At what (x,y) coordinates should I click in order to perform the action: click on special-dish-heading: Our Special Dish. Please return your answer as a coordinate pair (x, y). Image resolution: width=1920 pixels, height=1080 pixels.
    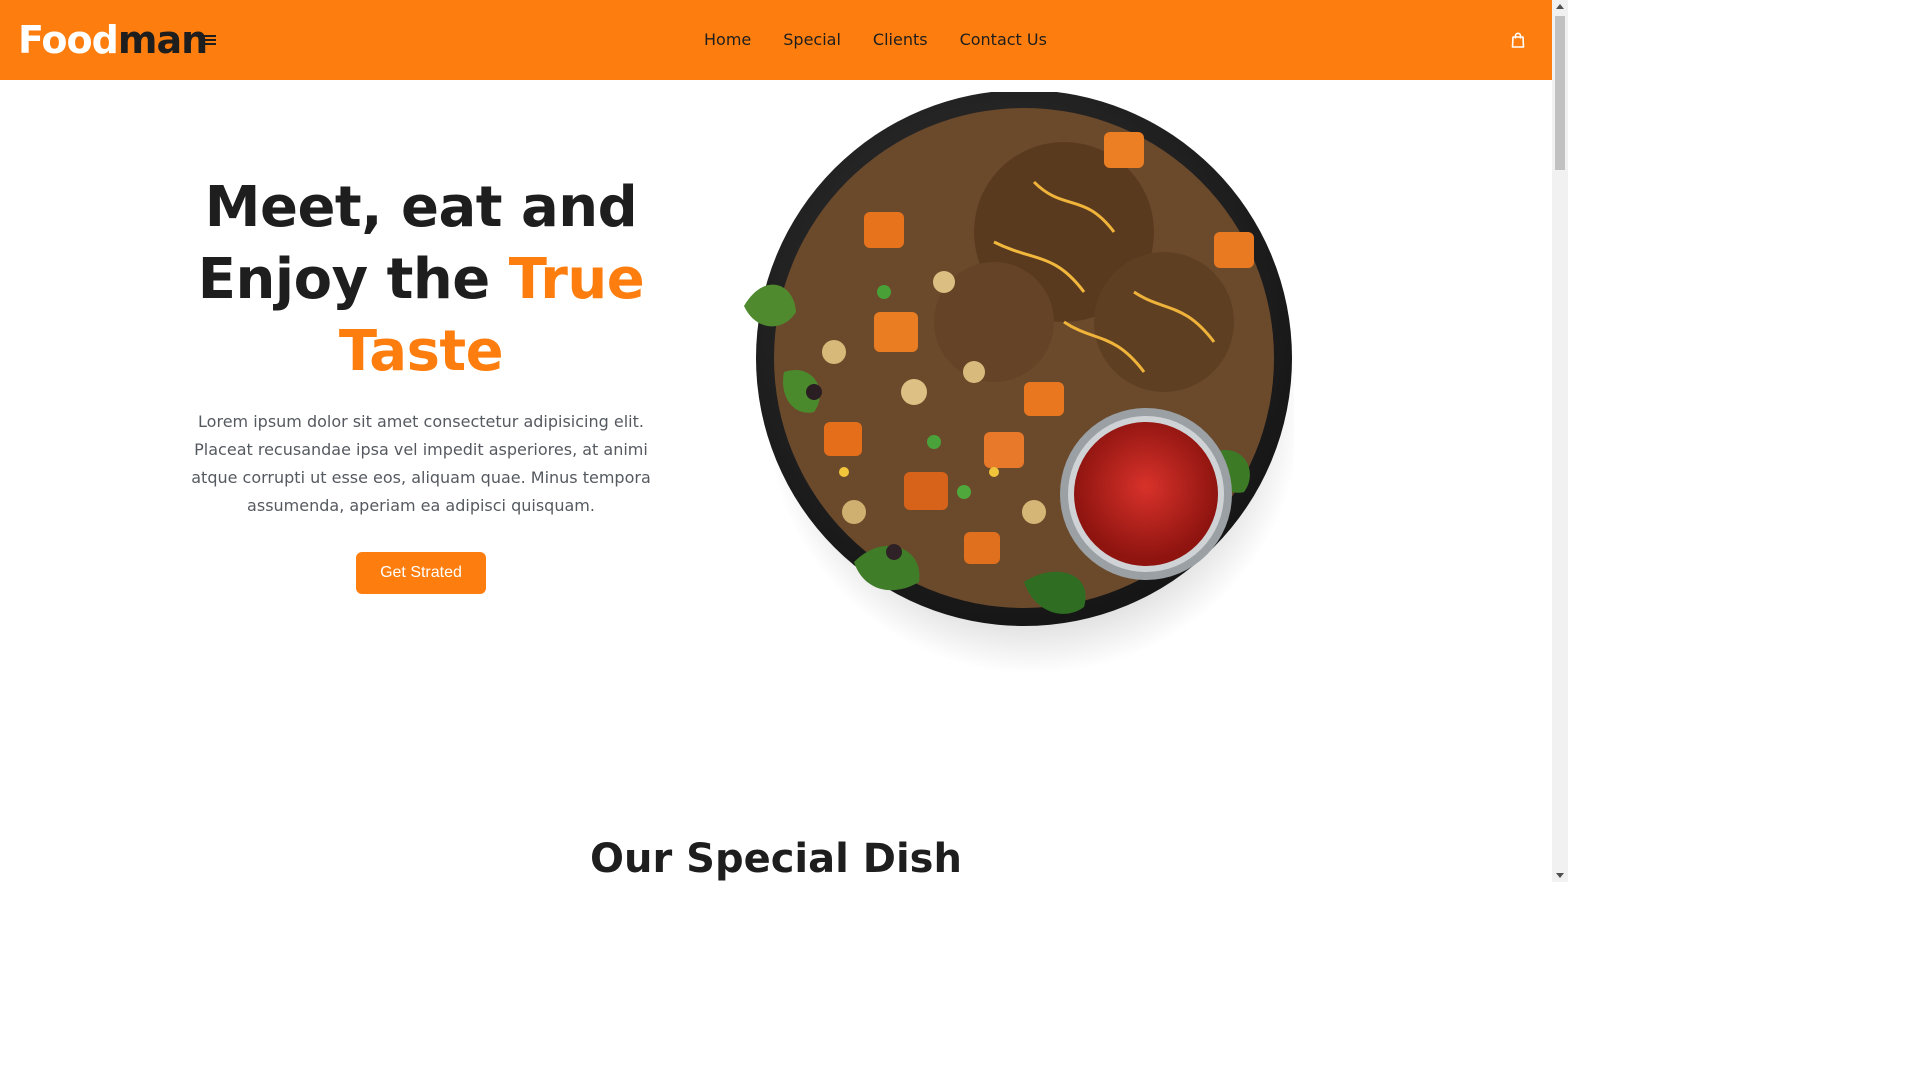
    Looking at the image, I should click on (776, 859).